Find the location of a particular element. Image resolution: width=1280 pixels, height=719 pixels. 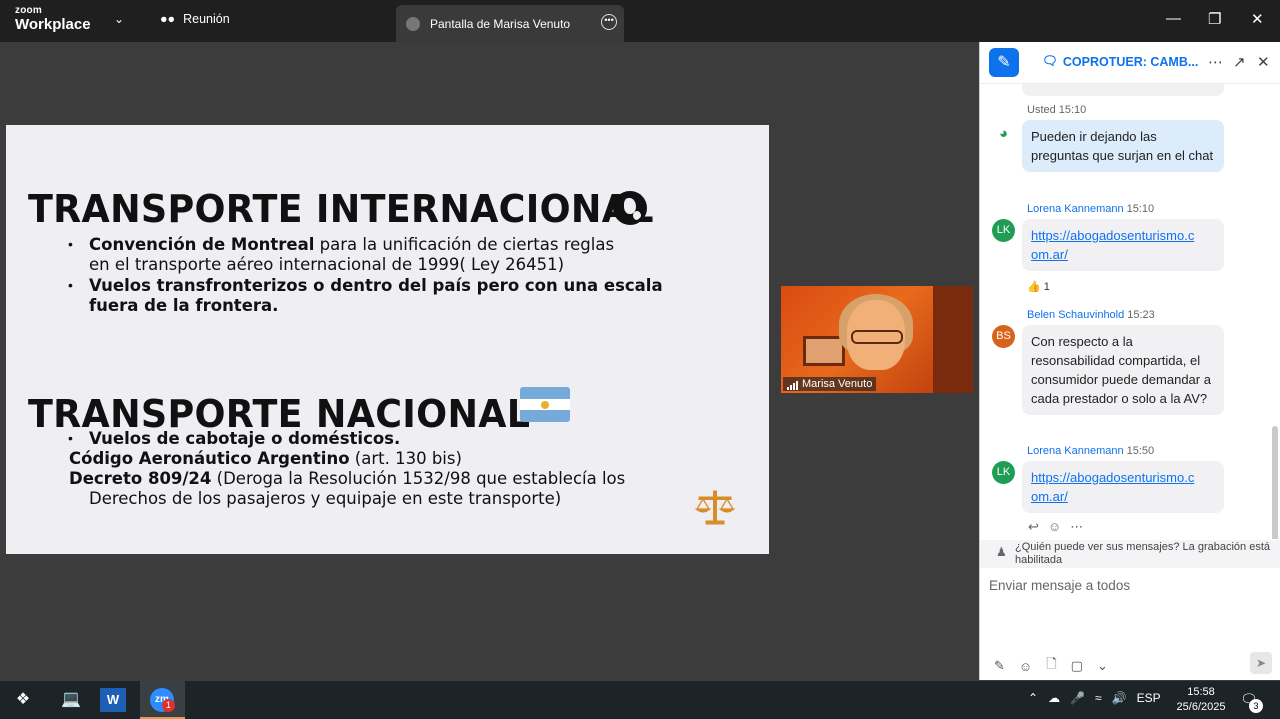

language-indicator: ESP is located at coordinates (1149, 698).